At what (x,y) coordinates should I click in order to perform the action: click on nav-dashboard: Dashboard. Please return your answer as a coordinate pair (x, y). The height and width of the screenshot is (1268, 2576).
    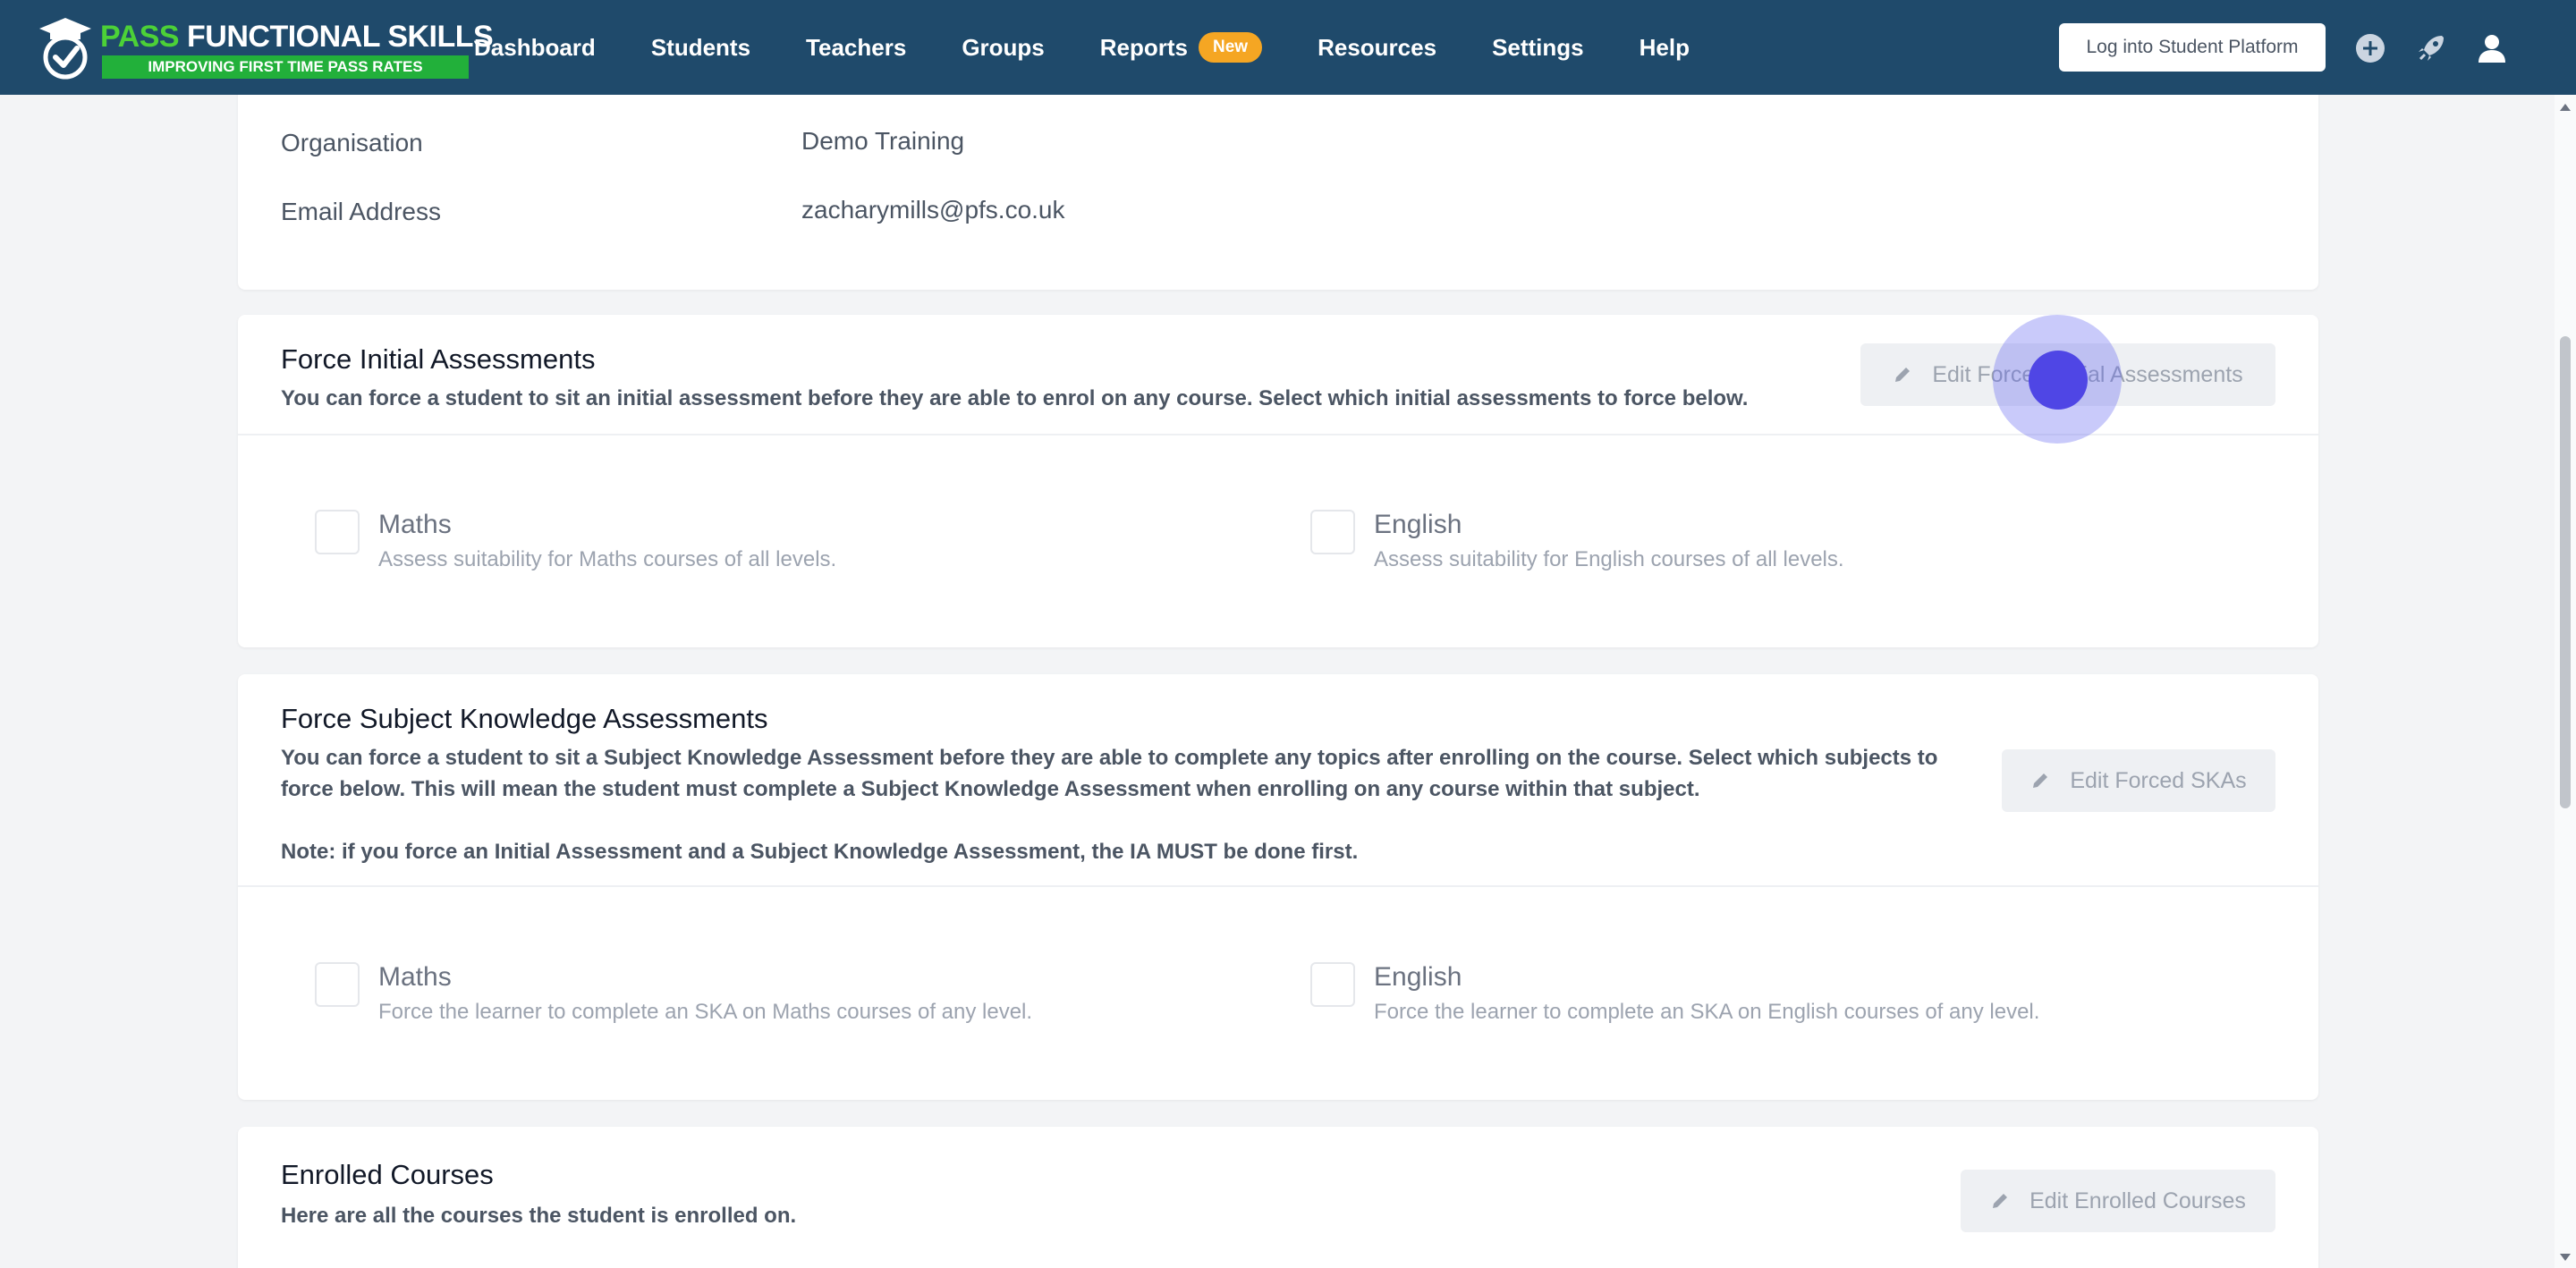
    Looking at the image, I should click on (535, 48).